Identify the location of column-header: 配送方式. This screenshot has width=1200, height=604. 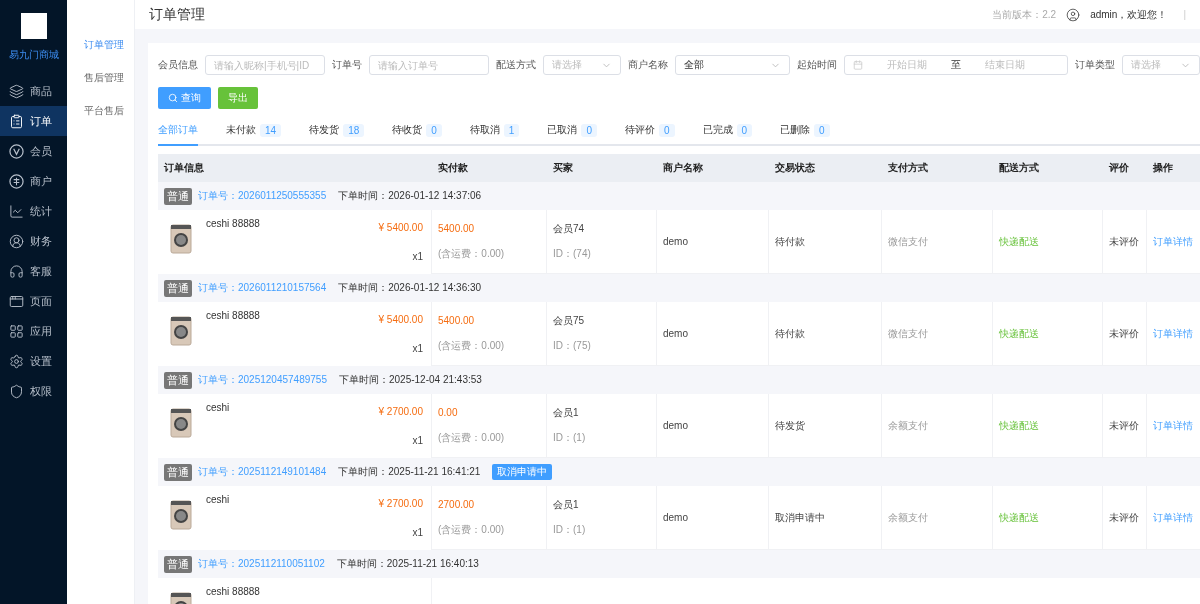
(1048, 168).